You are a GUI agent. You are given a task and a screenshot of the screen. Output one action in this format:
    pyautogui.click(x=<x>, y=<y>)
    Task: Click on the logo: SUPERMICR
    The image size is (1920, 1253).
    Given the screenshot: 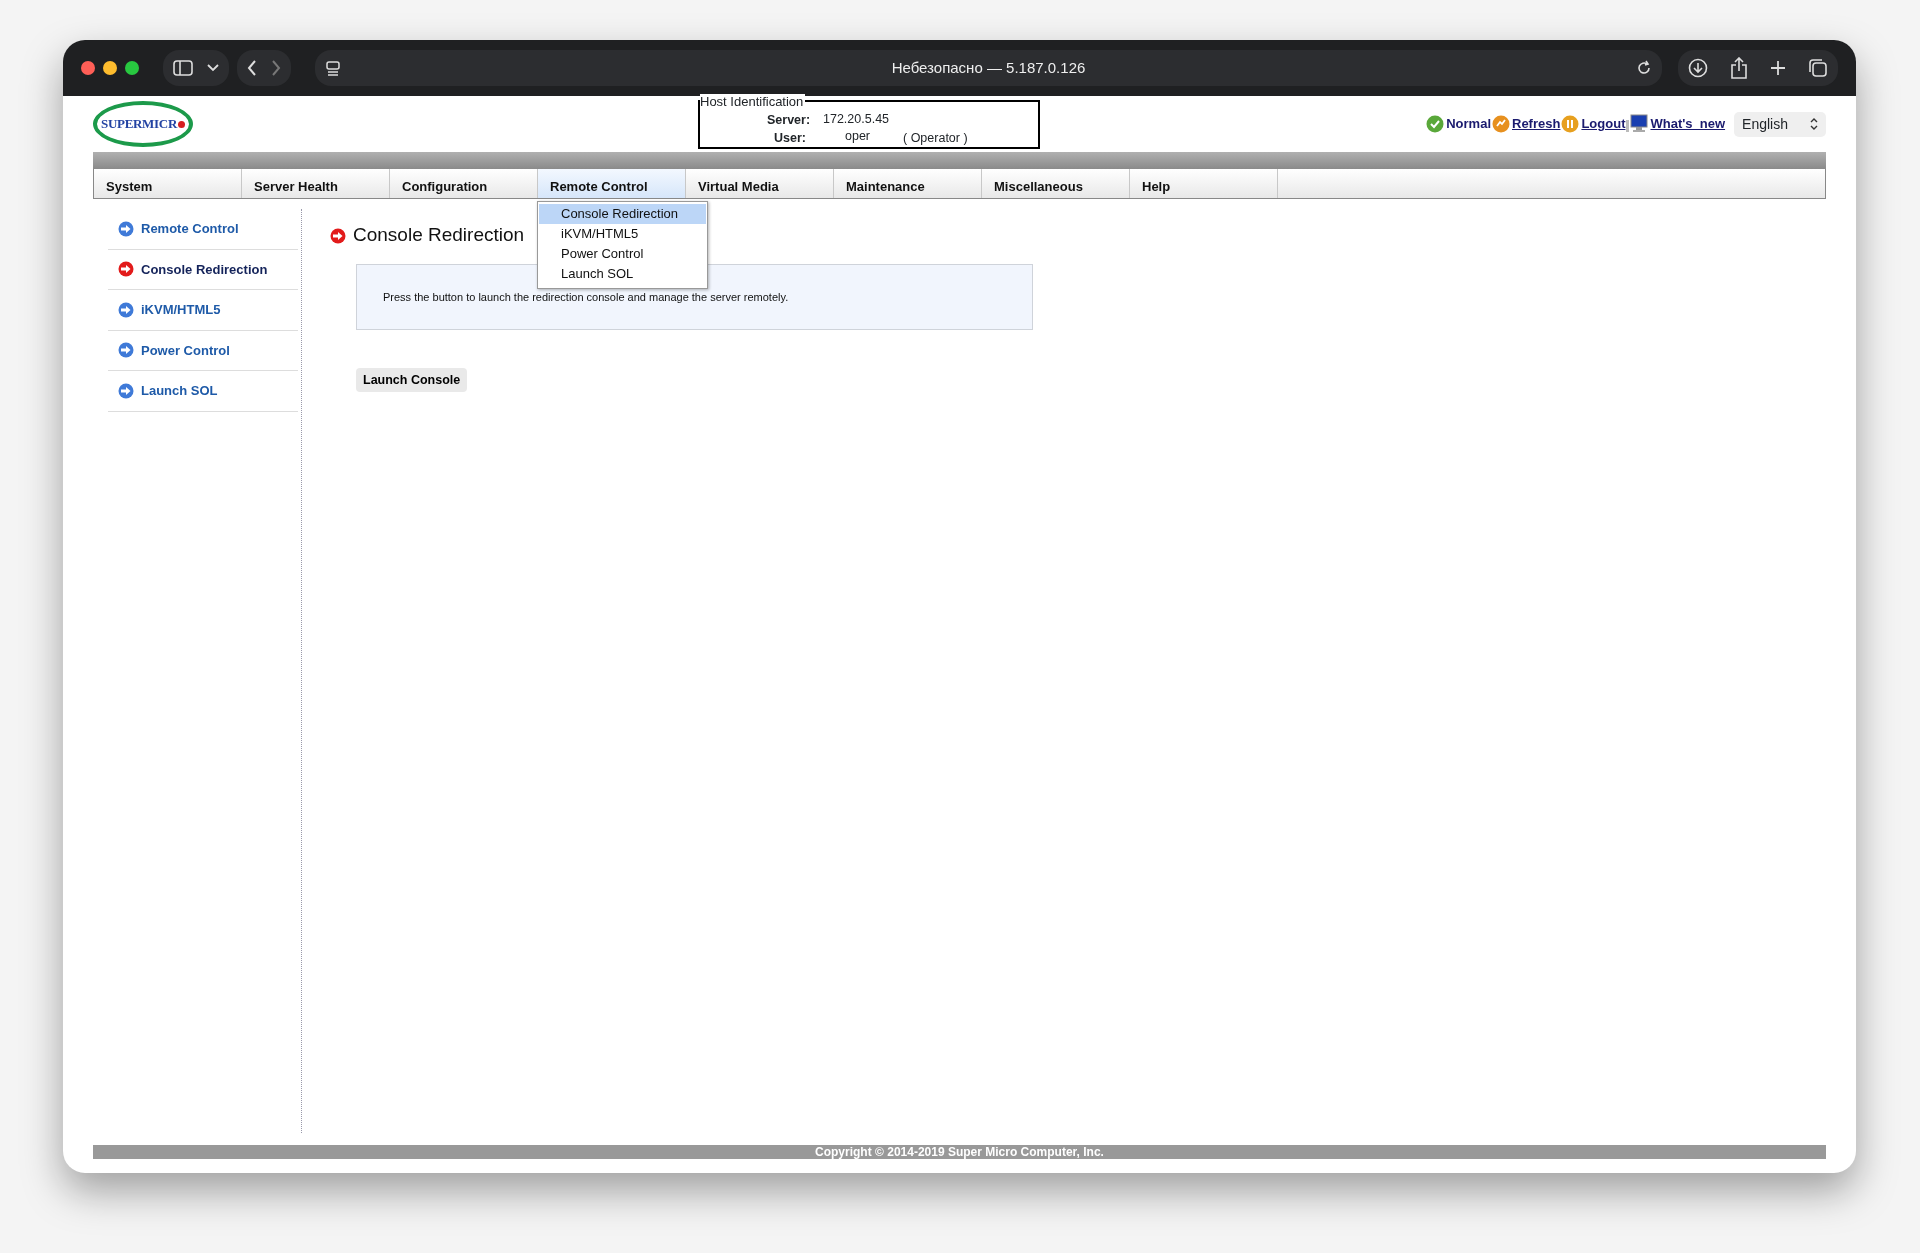 What is the action you would take?
    pyautogui.click(x=143, y=124)
    